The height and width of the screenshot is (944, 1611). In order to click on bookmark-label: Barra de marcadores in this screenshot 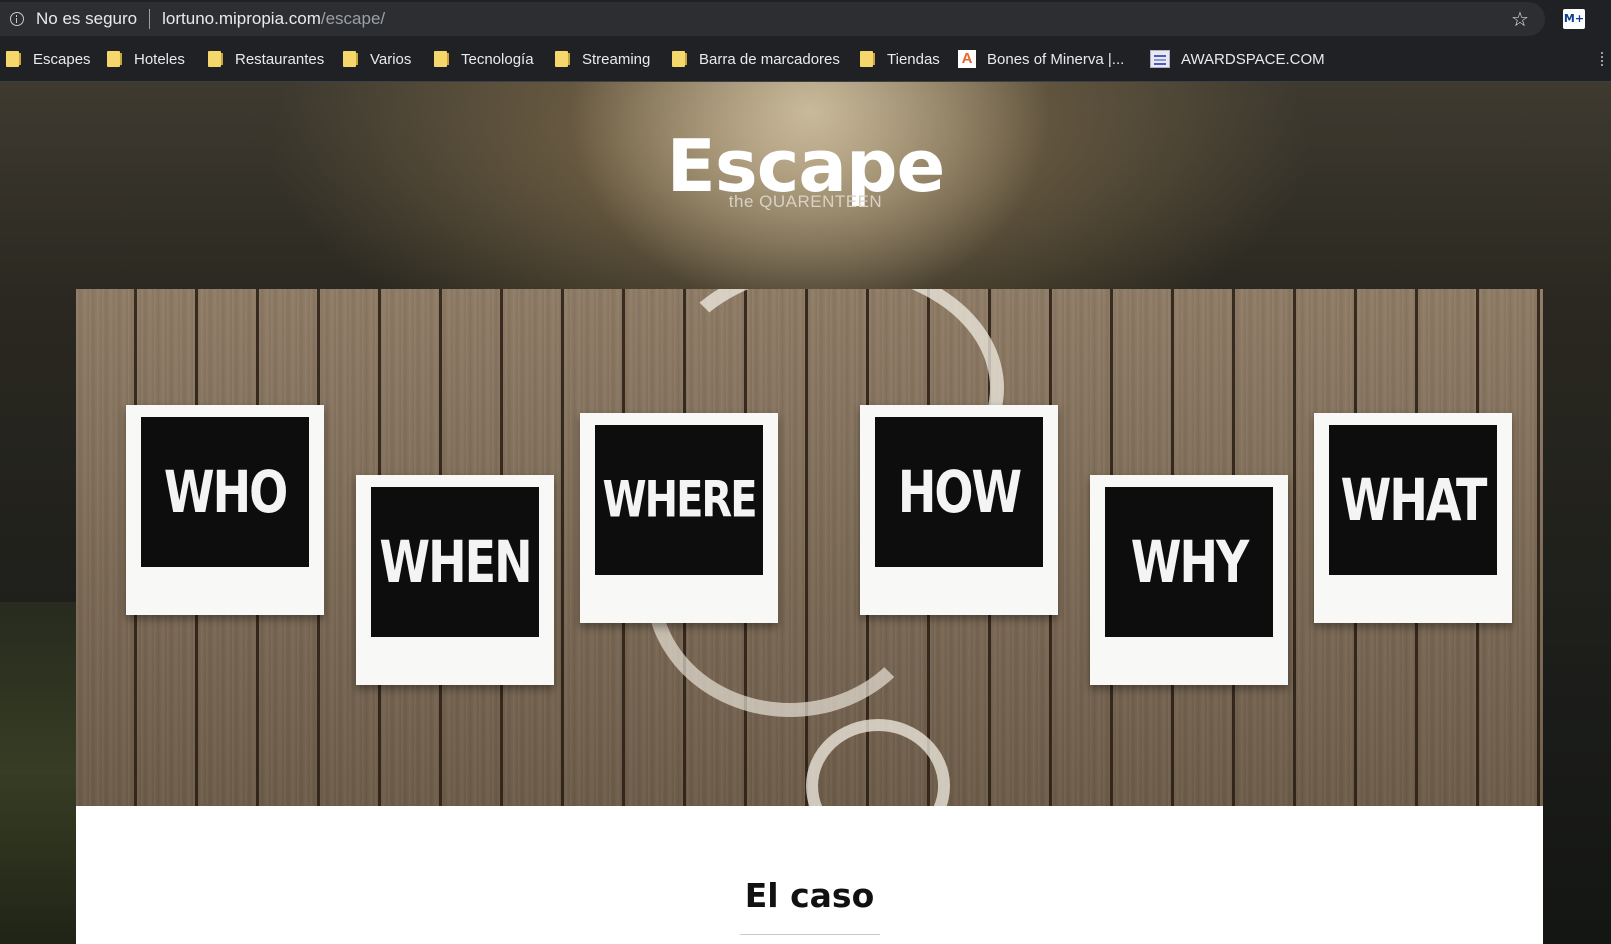, I will do `click(769, 59)`.